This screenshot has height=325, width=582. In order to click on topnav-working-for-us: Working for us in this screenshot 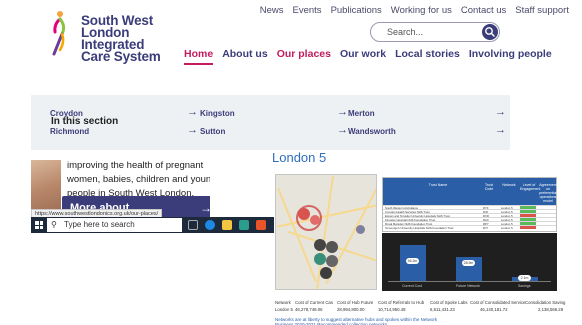, I will do `click(421, 10)`.